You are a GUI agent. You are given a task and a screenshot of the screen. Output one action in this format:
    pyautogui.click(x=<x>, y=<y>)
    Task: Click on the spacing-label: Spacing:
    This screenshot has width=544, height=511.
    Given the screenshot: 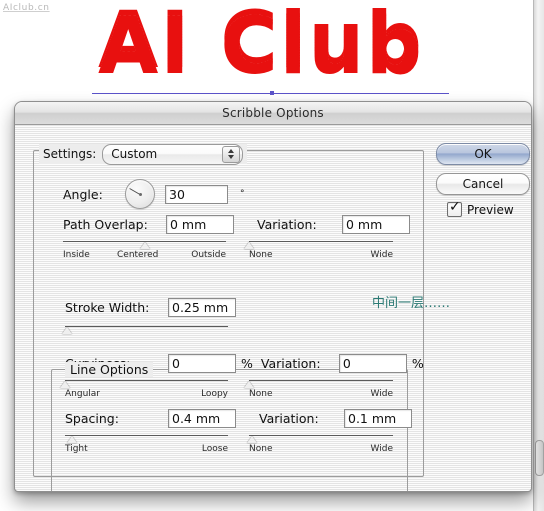 What is the action you would take?
    pyautogui.click(x=92, y=418)
    